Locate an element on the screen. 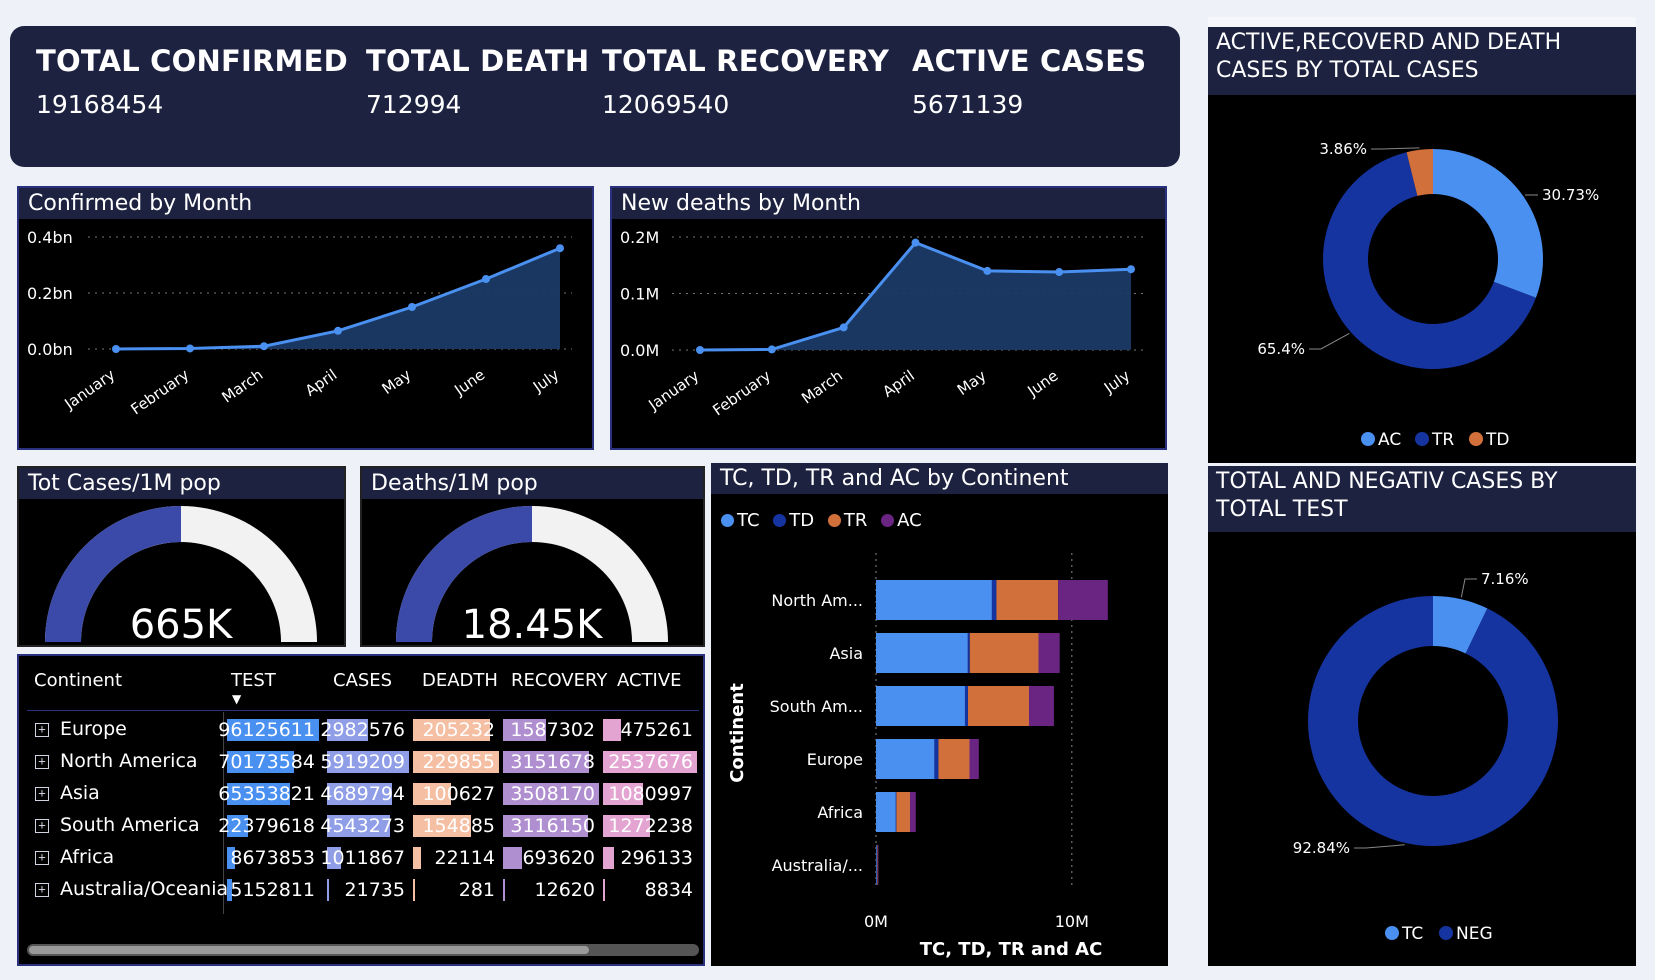 The height and width of the screenshot is (980, 1655). donut-top-chart: 30.73% 65.4% 3.86% AC TR TD is located at coordinates (1422, 282).